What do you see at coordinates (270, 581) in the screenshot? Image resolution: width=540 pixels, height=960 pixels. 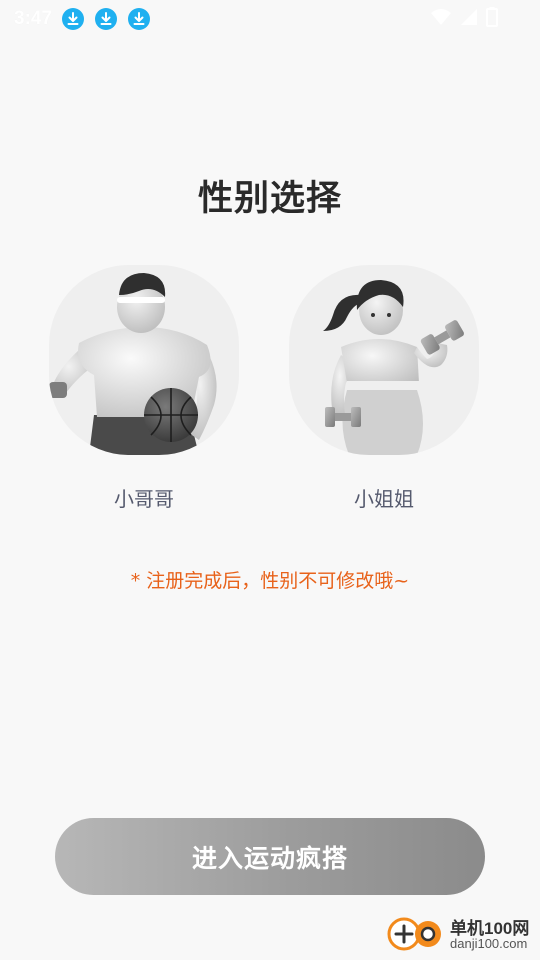 I see `gender-notice: * 注册完成后，性别不可修改哦~` at bounding box center [270, 581].